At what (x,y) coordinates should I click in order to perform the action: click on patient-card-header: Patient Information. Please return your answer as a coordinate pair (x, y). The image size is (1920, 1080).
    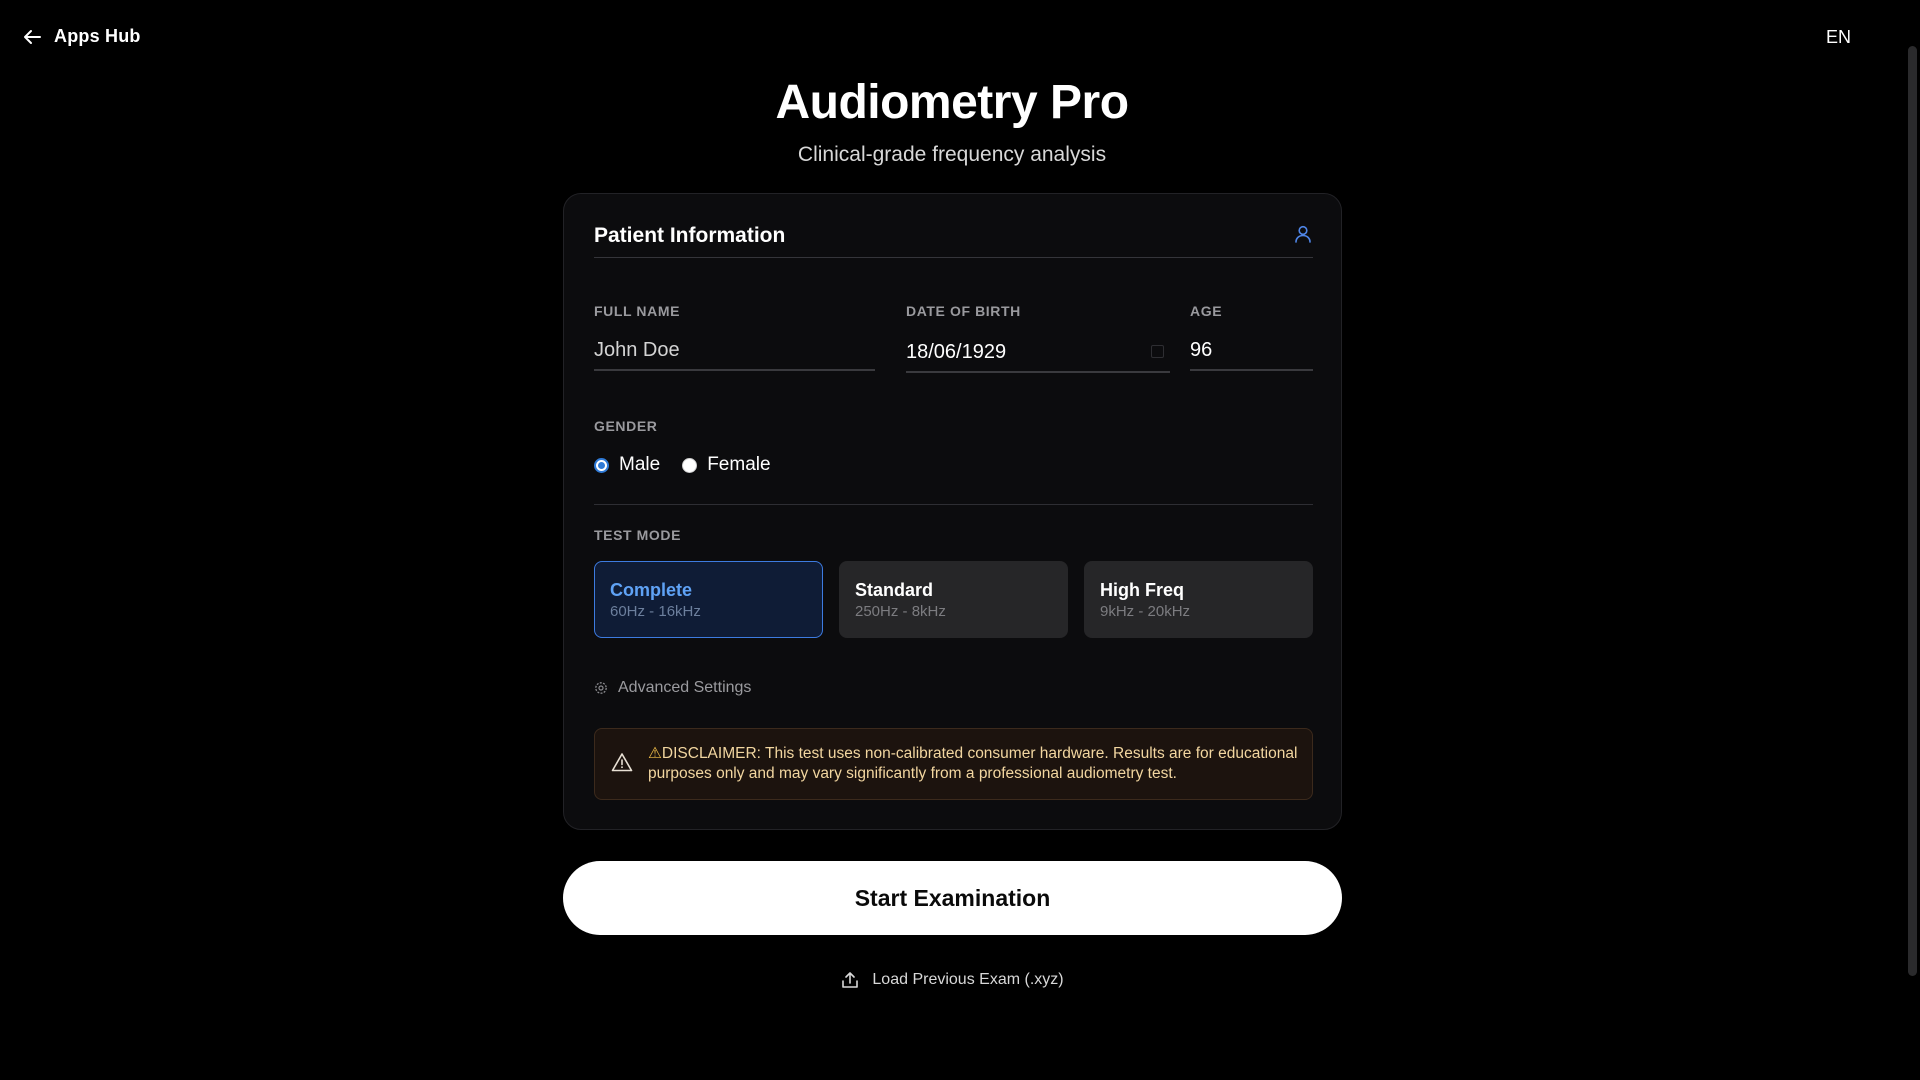
    Looking at the image, I should click on (953, 241).